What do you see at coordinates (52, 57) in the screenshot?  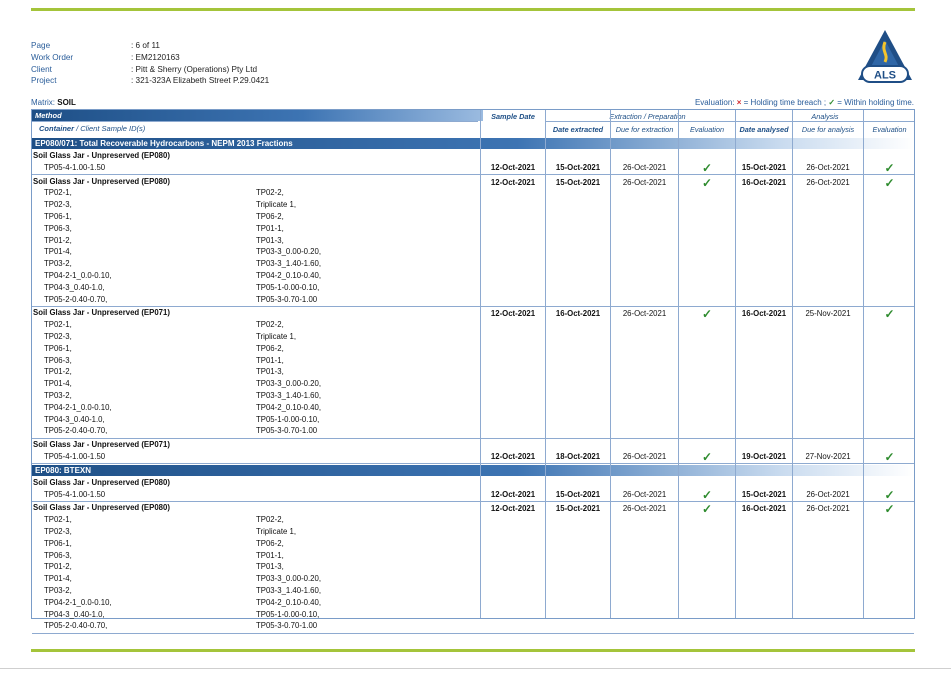 I see `header-label: Work Order` at bounding box center [52, 57].